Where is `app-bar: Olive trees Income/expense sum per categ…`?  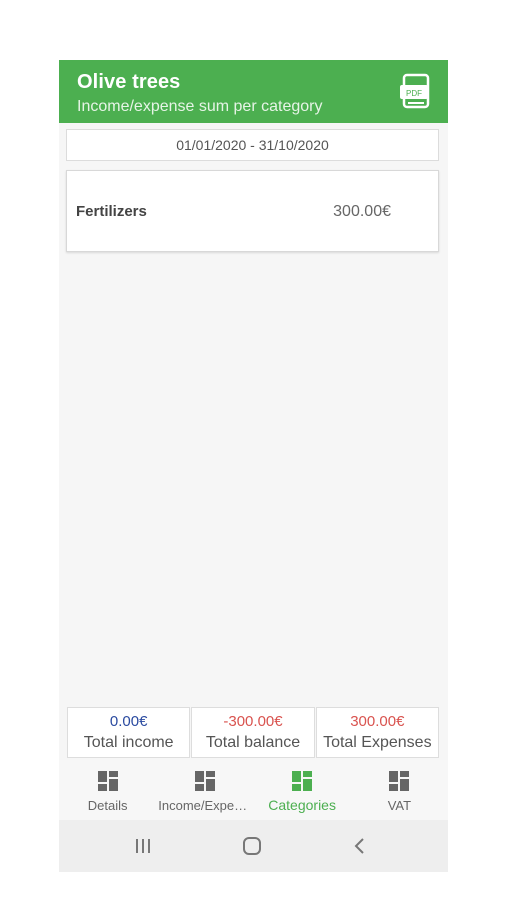 app-bar: Olive trees Income/expense sum per categ… is located at coordinates (253, 91).